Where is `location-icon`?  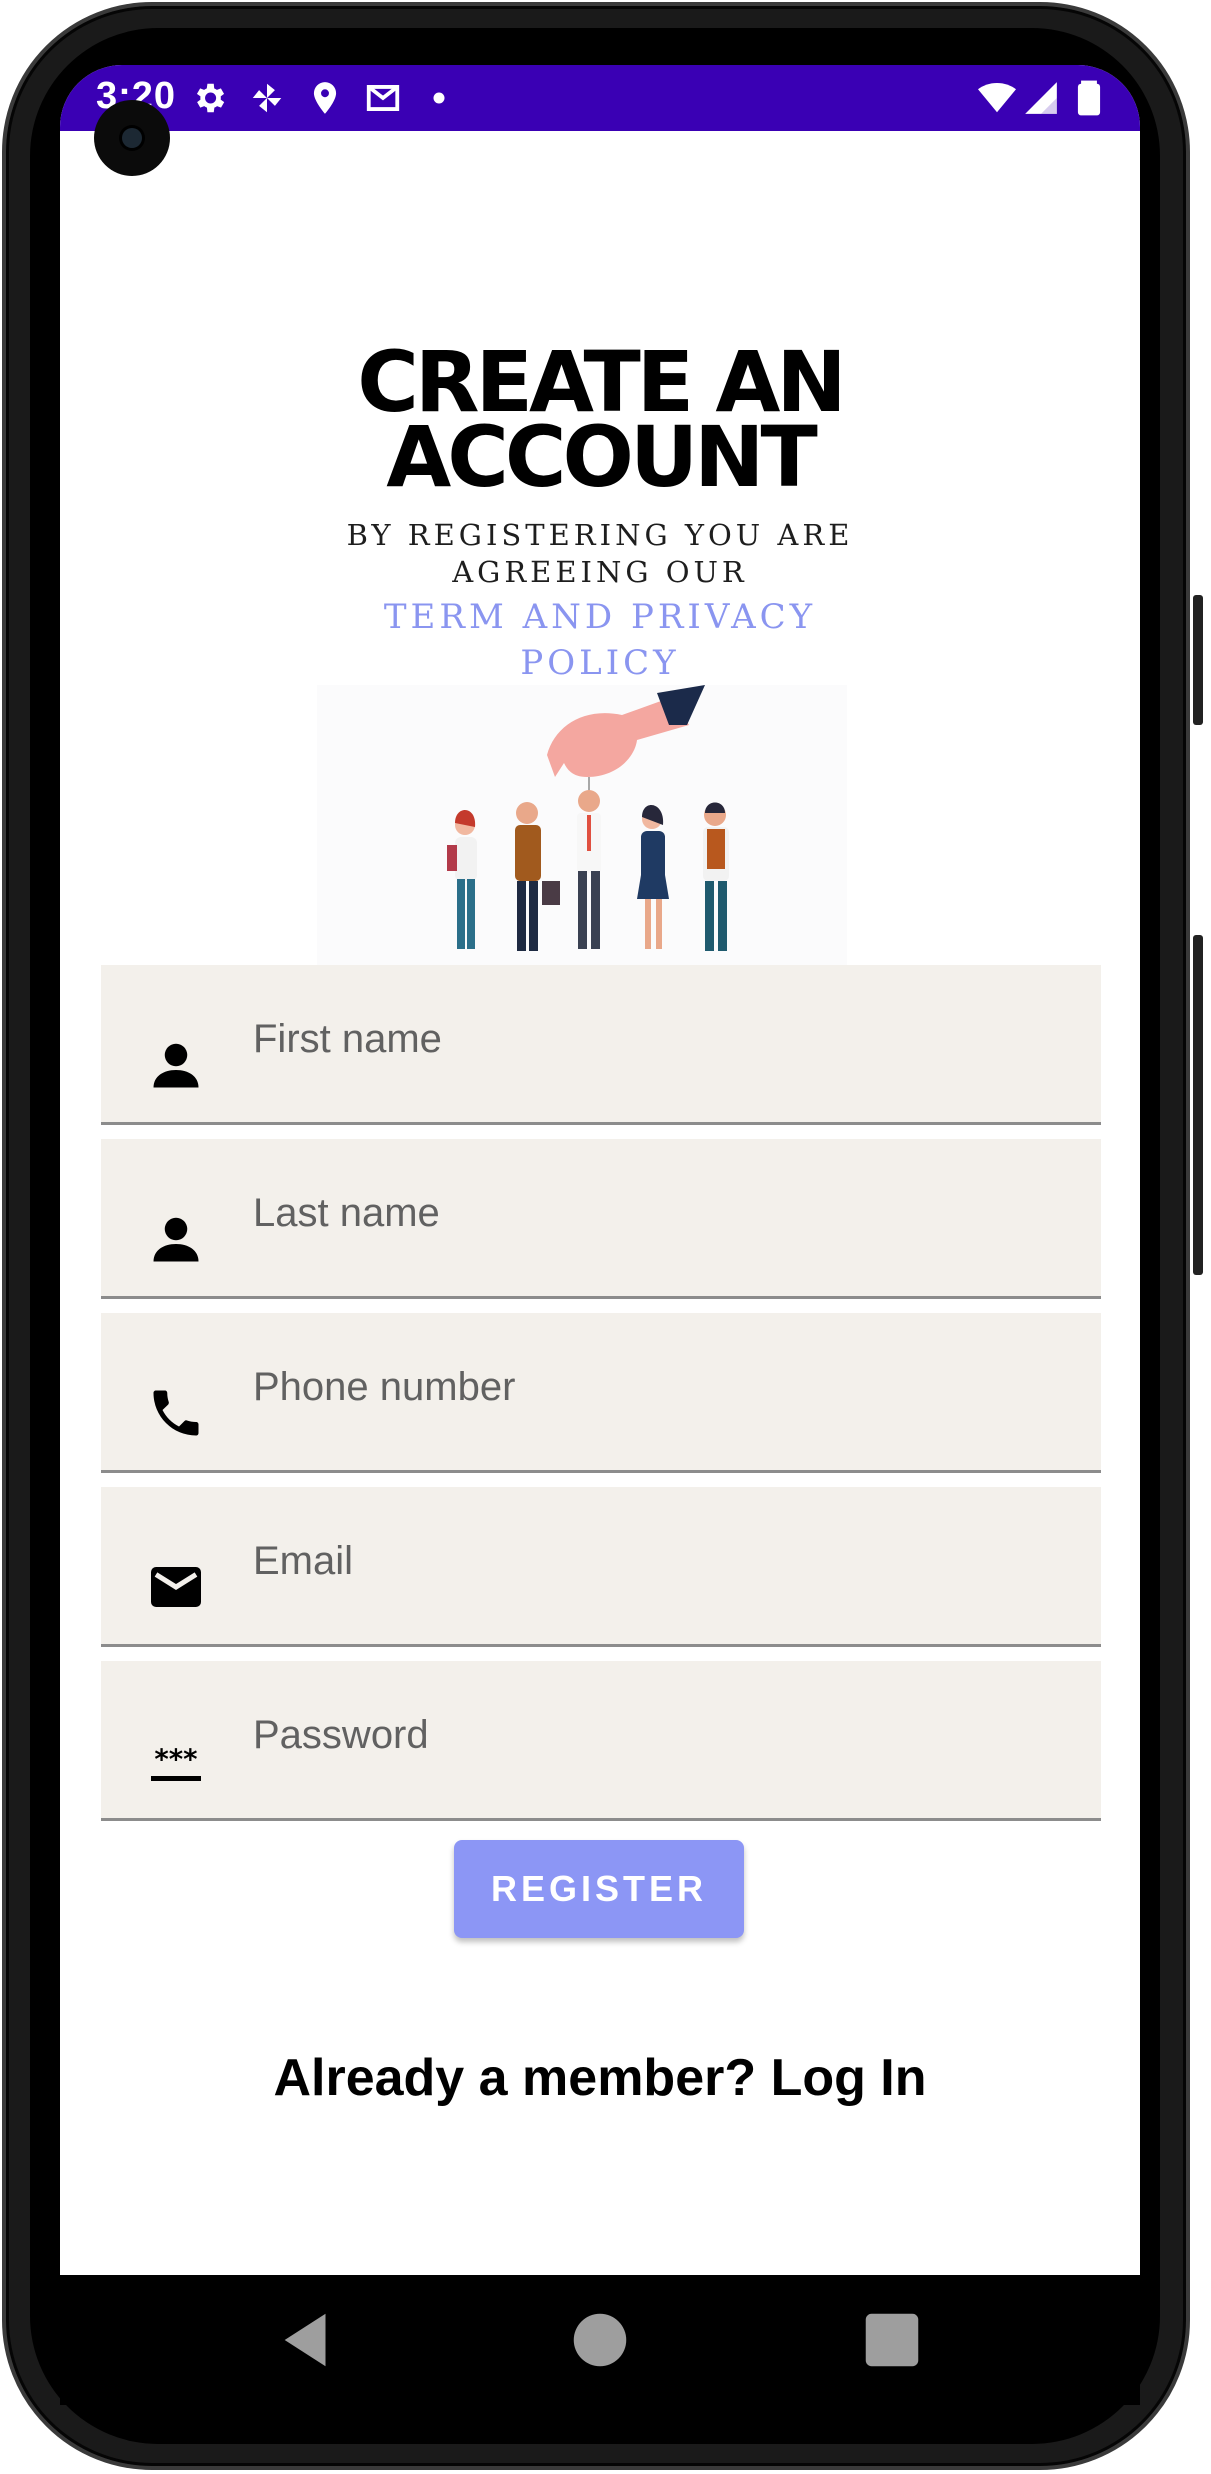
location-icon is located at coordinates (325, 98).